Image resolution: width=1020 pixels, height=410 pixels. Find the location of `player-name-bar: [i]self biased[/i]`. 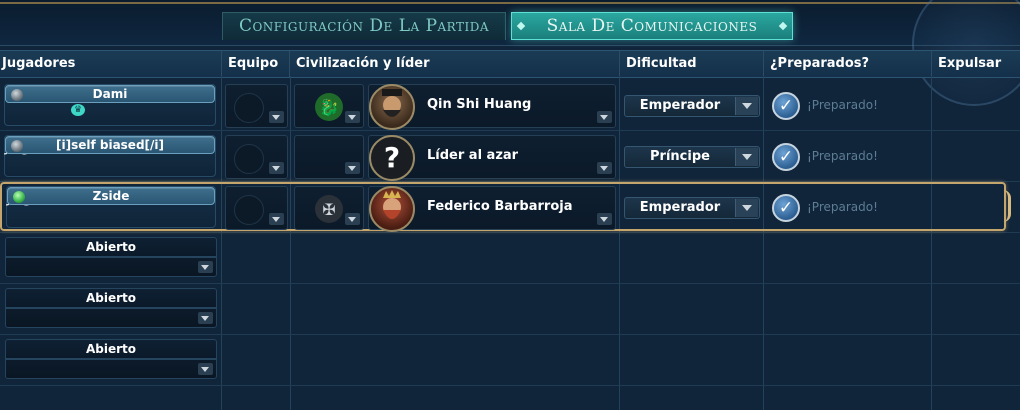

player-name-bar: [i]self biased[/i] is located at coordinates (110, 145).